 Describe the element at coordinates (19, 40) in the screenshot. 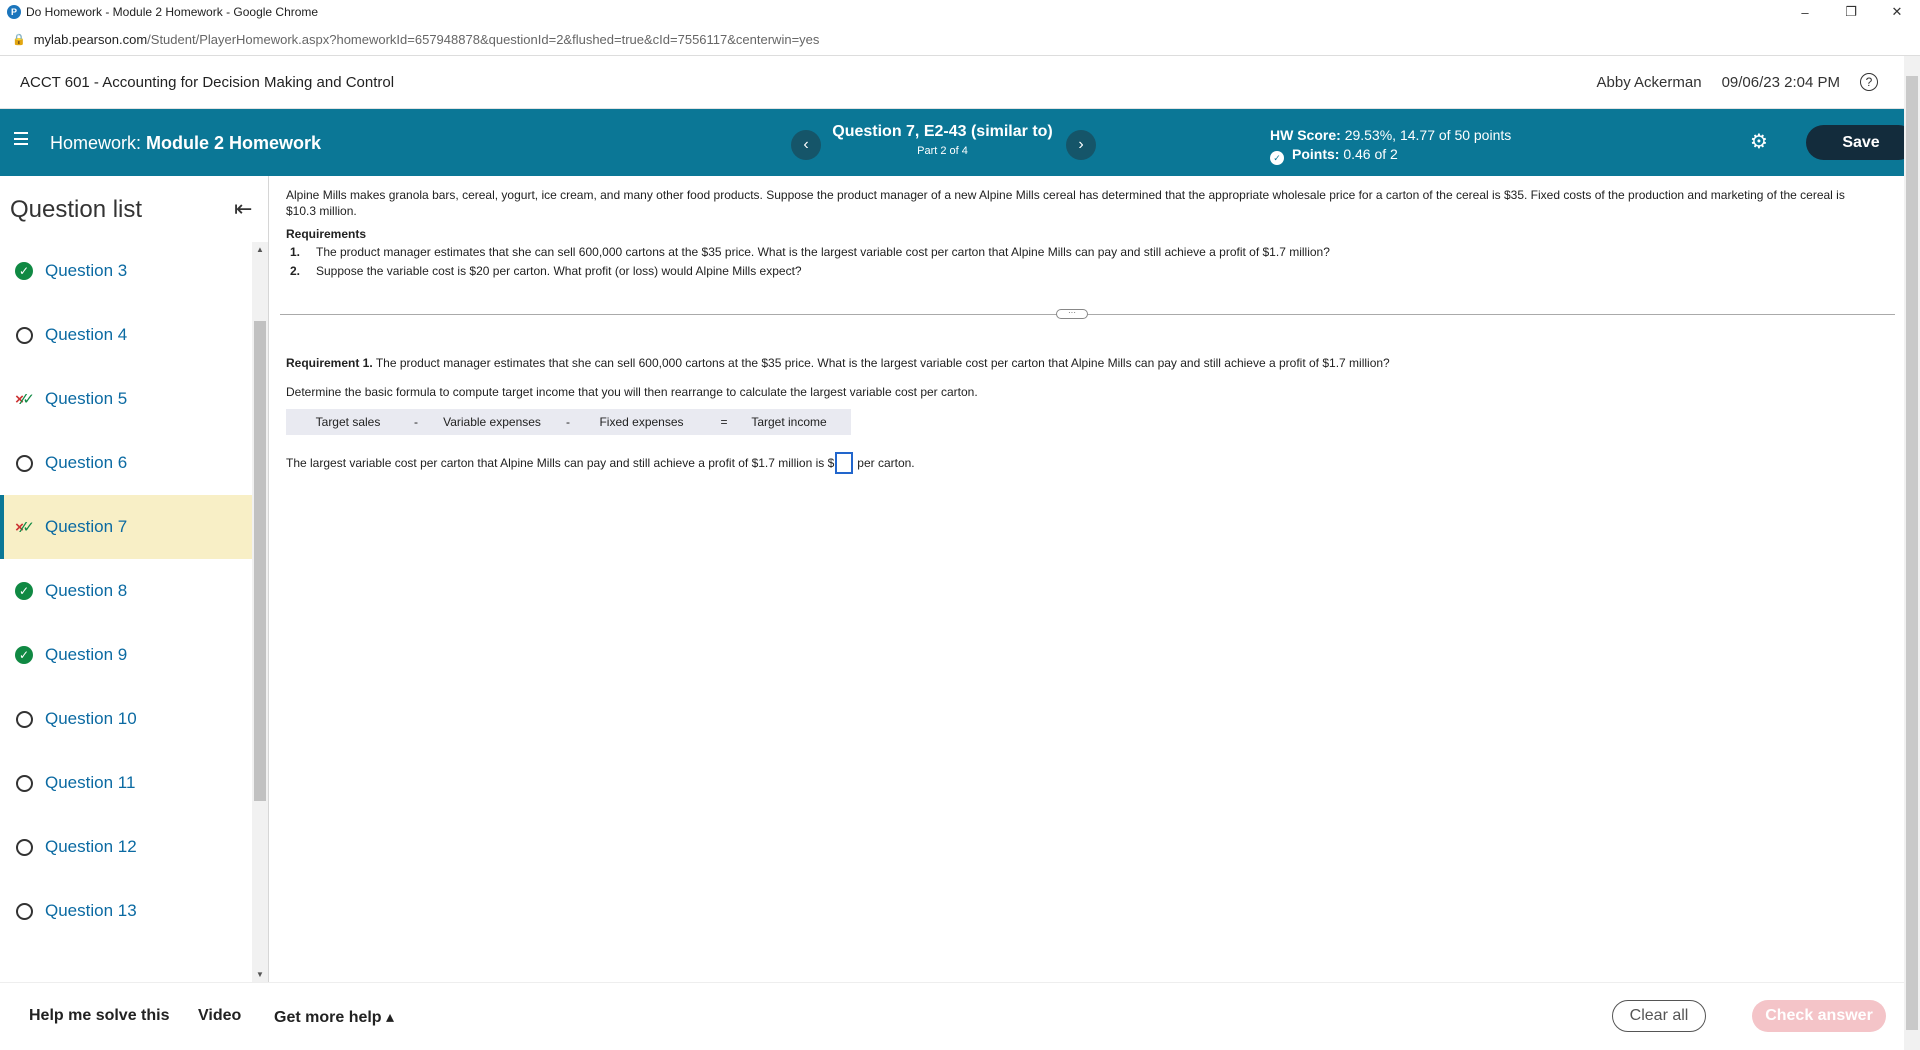

I see `lock-icon: 🔒` at that location.